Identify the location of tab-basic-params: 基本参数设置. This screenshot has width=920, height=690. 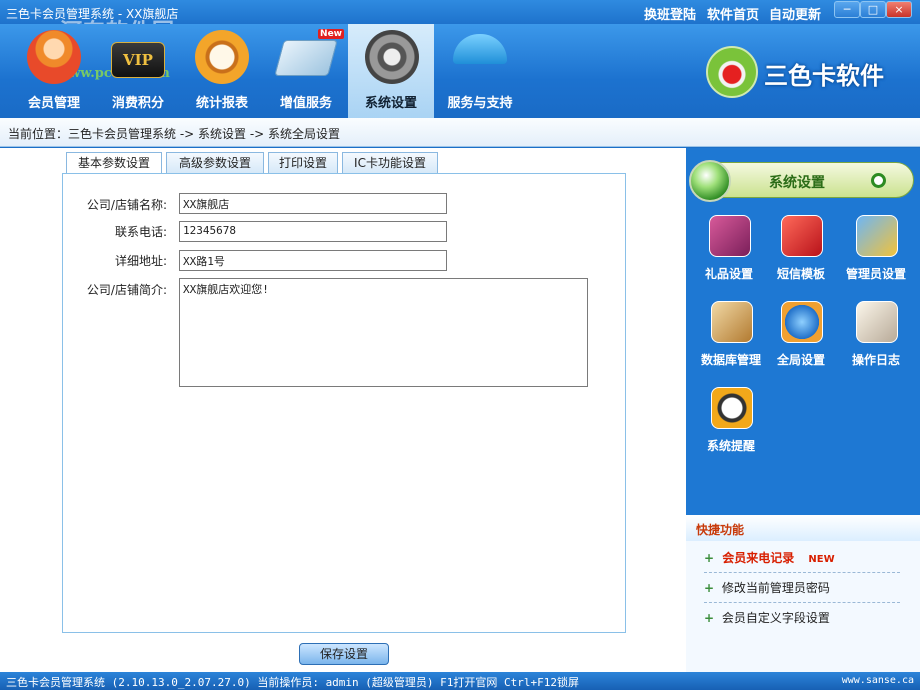
(114, 163).